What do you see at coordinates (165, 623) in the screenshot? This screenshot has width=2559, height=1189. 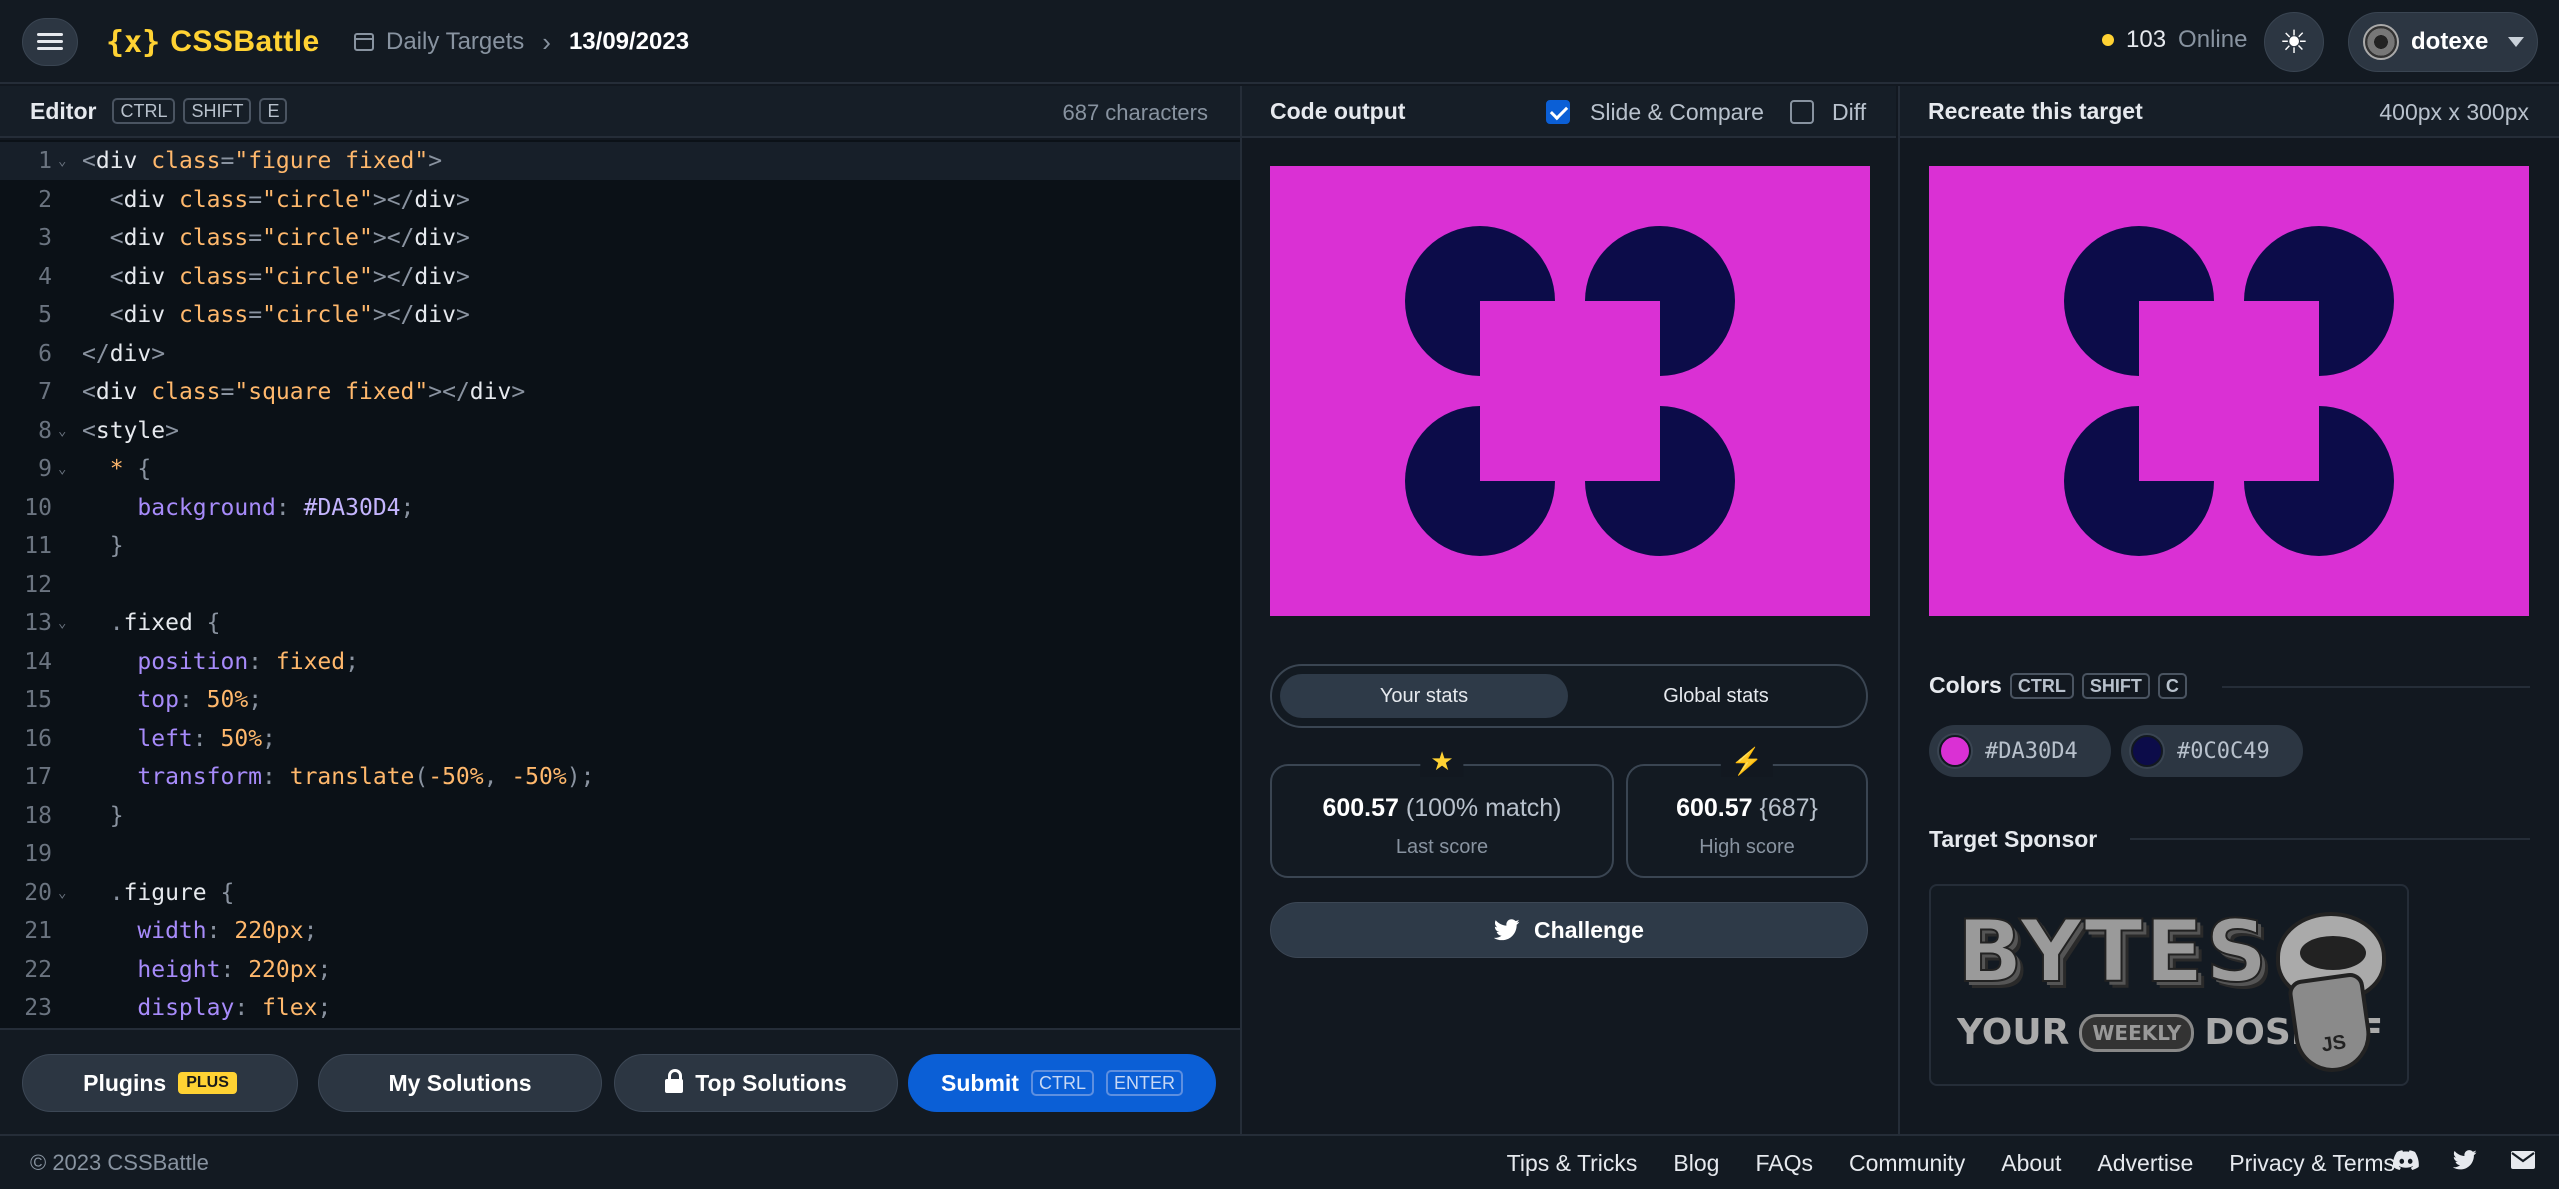 I see `code-text: .fixed {` at bounding box center [165, 623].